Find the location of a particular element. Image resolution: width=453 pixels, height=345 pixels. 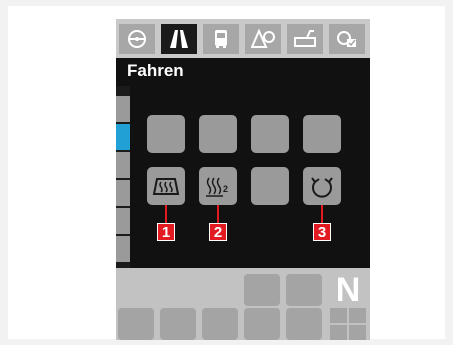

heating-stage-label: 2 is located at coordinates (225, 189).